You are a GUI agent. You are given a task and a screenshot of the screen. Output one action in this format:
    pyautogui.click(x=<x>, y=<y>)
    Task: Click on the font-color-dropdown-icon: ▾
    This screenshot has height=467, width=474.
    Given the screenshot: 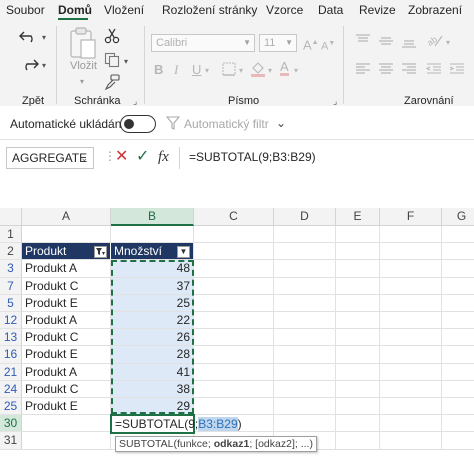 What is the action you would take?
    pyautogui.click(x=296, y=71)
    